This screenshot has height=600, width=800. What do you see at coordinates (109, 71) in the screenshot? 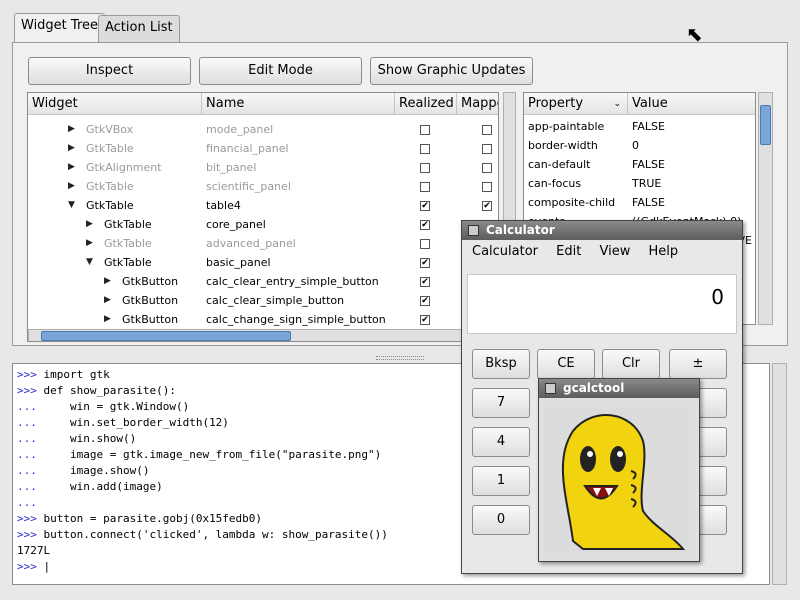
I see `inspect-button: Inspect` at bounding box center [109, 71].